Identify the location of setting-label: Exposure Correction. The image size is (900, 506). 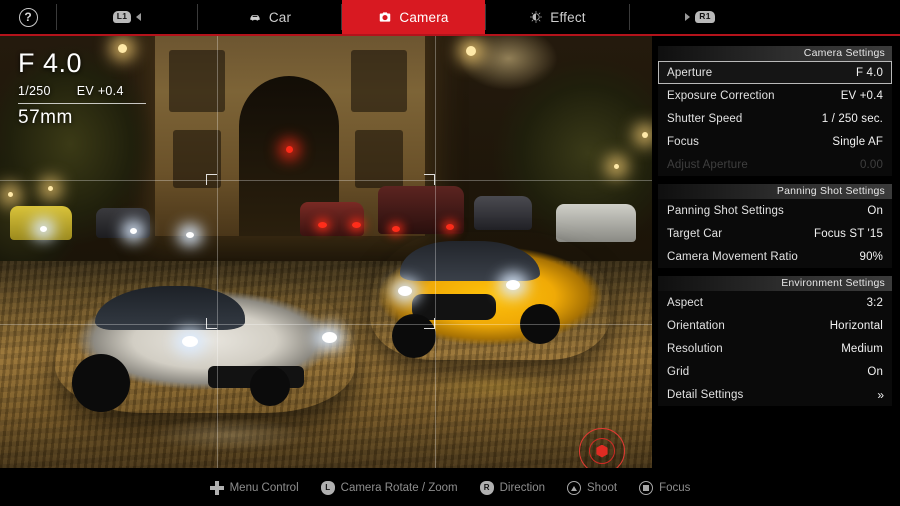
(721, 95).